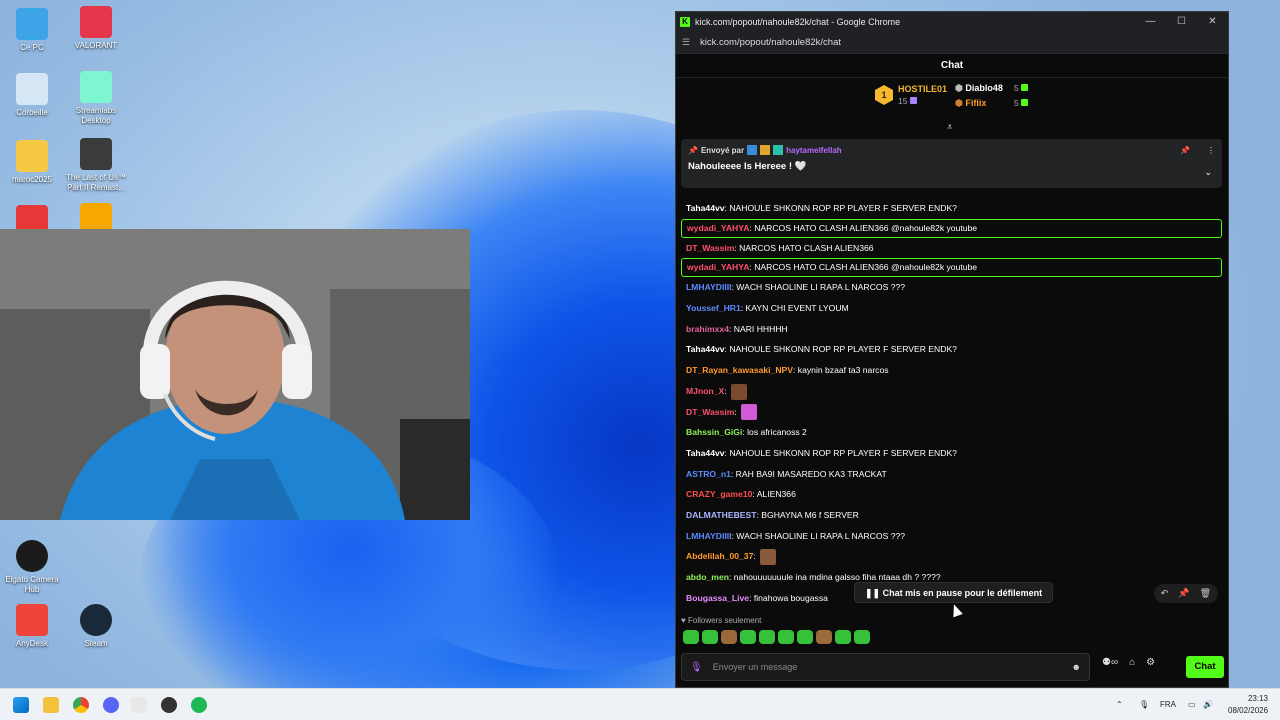 This screenshot has height=720, width=1280. What do you see at coordinates (169, 705) in the screenshot?
I see `obs-icon` at bounding box center [169, 705].